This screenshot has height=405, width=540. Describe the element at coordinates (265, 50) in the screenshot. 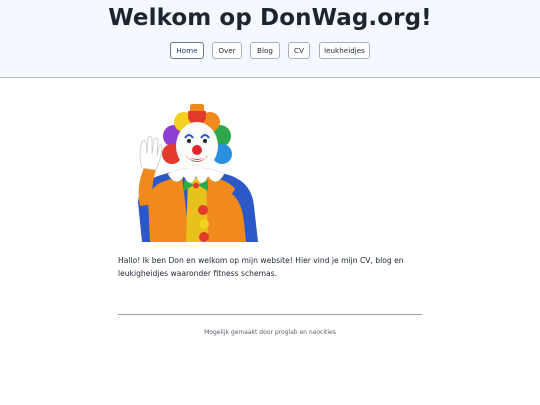

I see `nav-blog-button: Blog` at that location.